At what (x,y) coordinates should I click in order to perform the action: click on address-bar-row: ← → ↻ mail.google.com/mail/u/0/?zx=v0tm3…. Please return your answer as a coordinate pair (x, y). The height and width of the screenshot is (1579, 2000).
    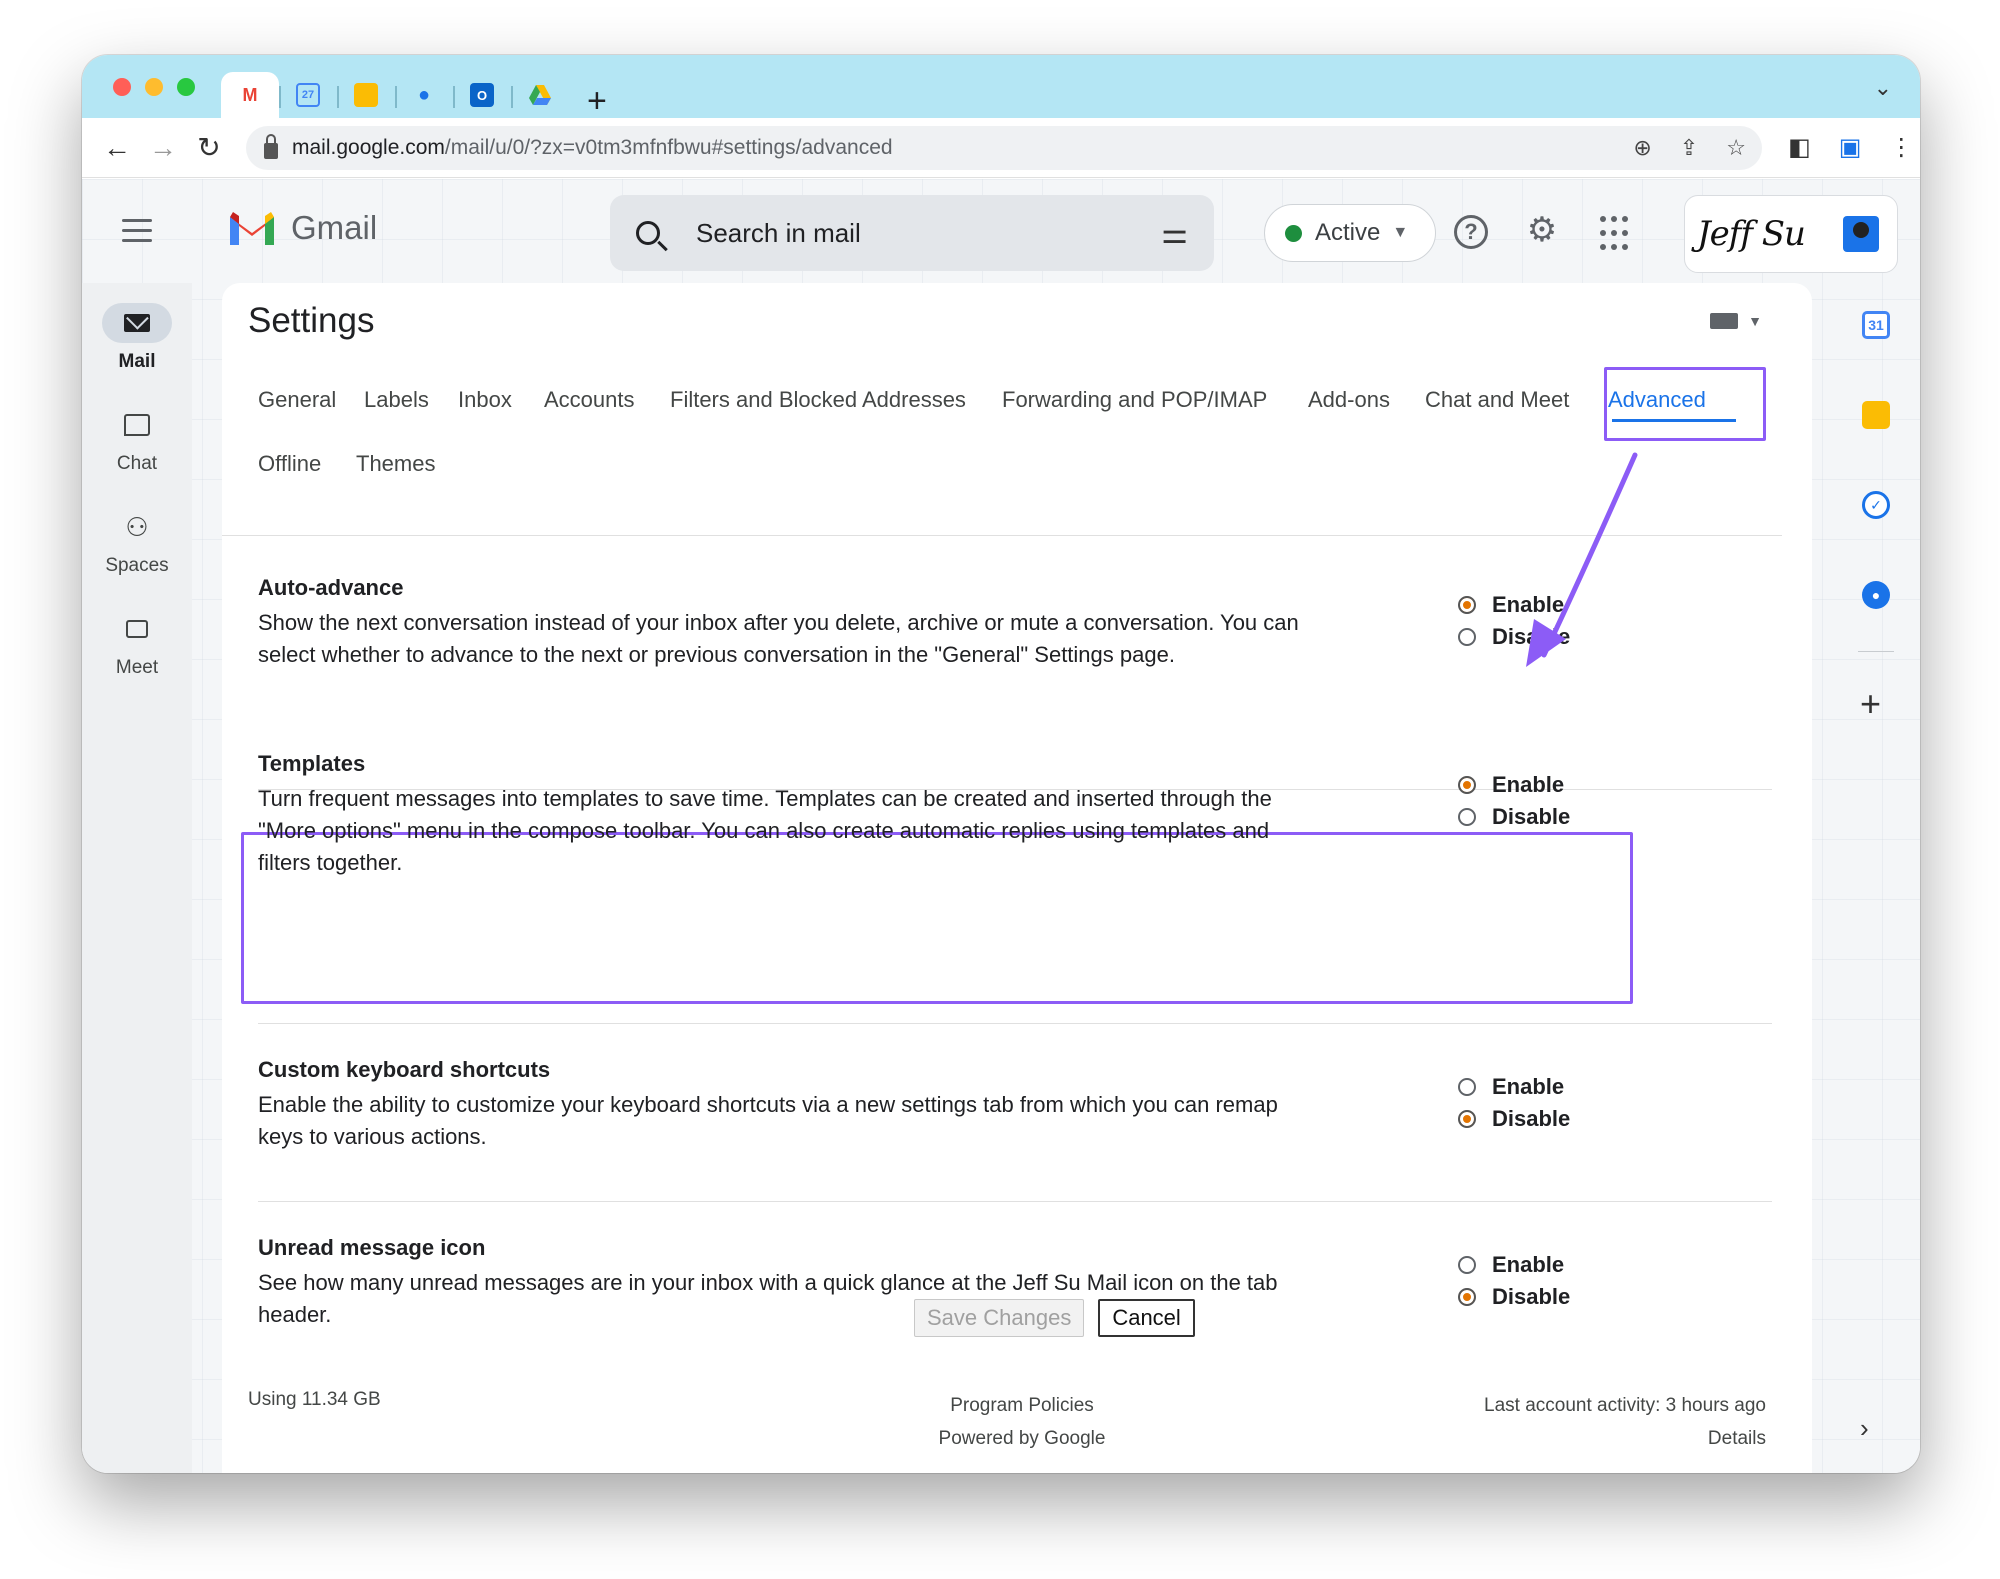
    Looking at the image, I should click on (1001, 148).